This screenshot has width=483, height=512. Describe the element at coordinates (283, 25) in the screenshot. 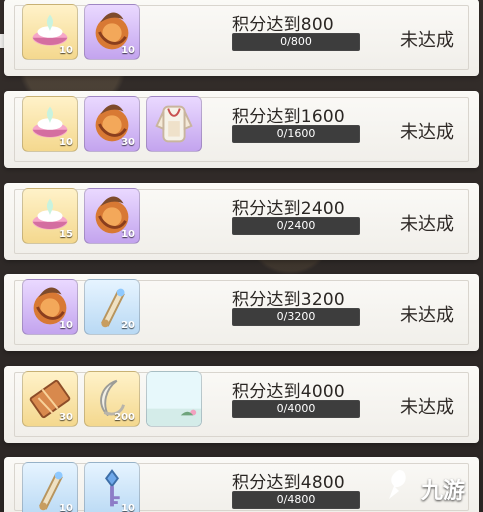

I see `milestone-title: 积分达到800` at that location.